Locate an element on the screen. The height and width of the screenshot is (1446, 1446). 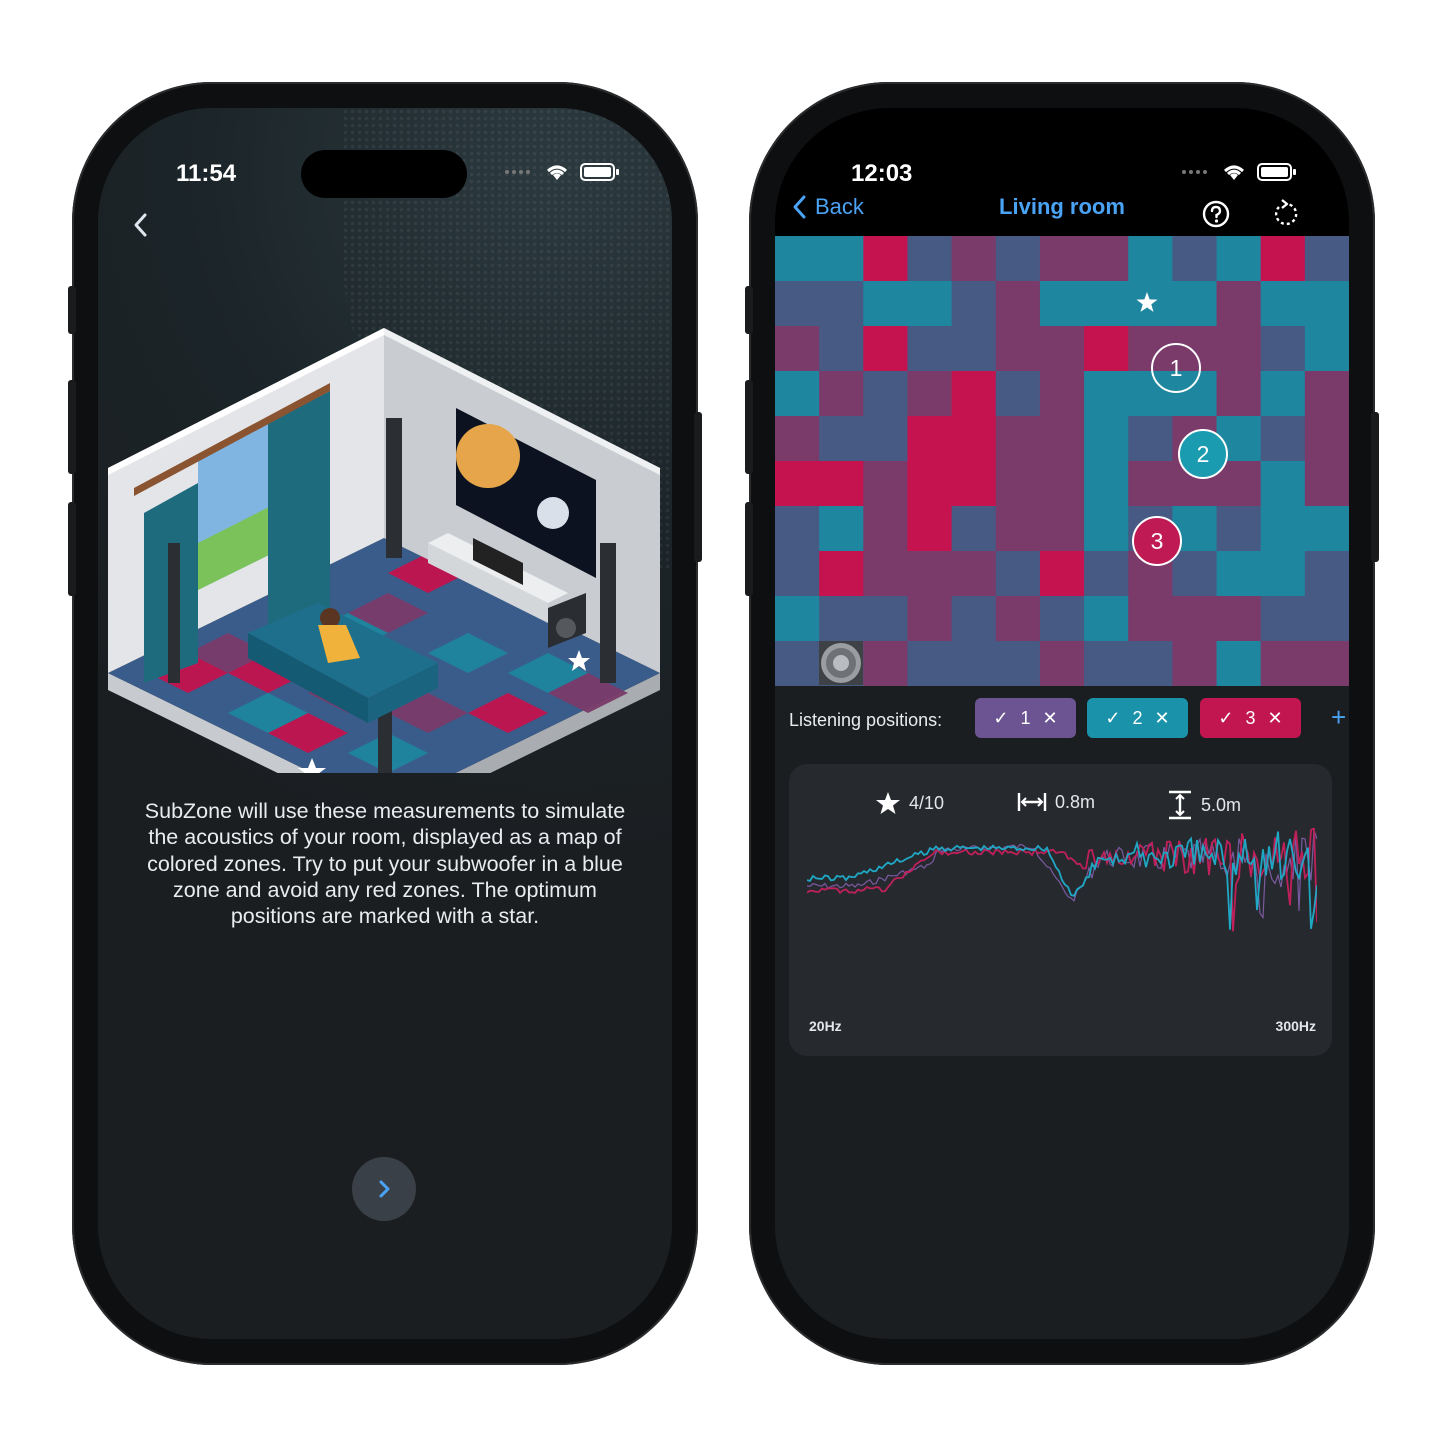
subwoofer-icon is located at coordinates (841, 663).